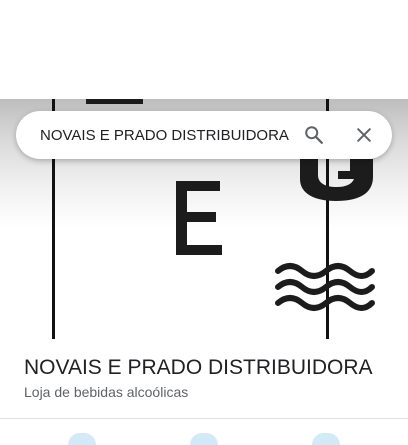  Describe the element at coordinates (325, 287) in the screenshot. I see `photo-waves` at that location.